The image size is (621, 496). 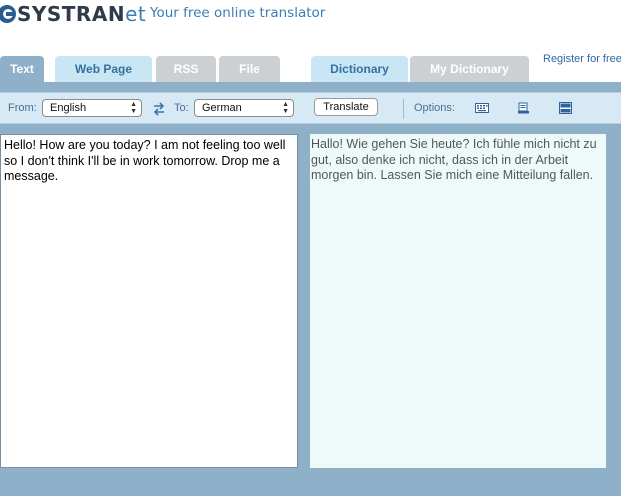 What do you see at coordinates (68, 108) in the screenshot?
I see `source-language-value: English` at bounding box center [68, 108].